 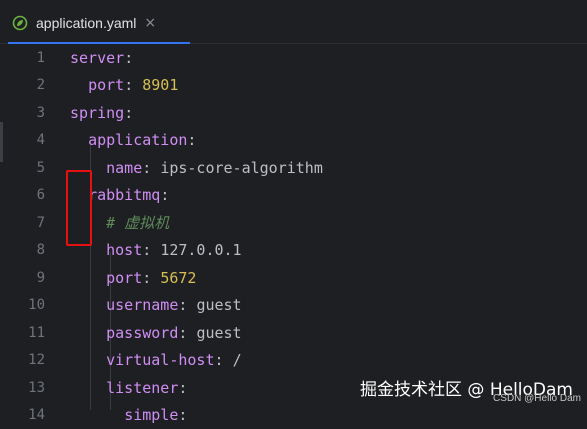 I want to click on yaml-key: rabbitmq, so click(x=124, y=195).